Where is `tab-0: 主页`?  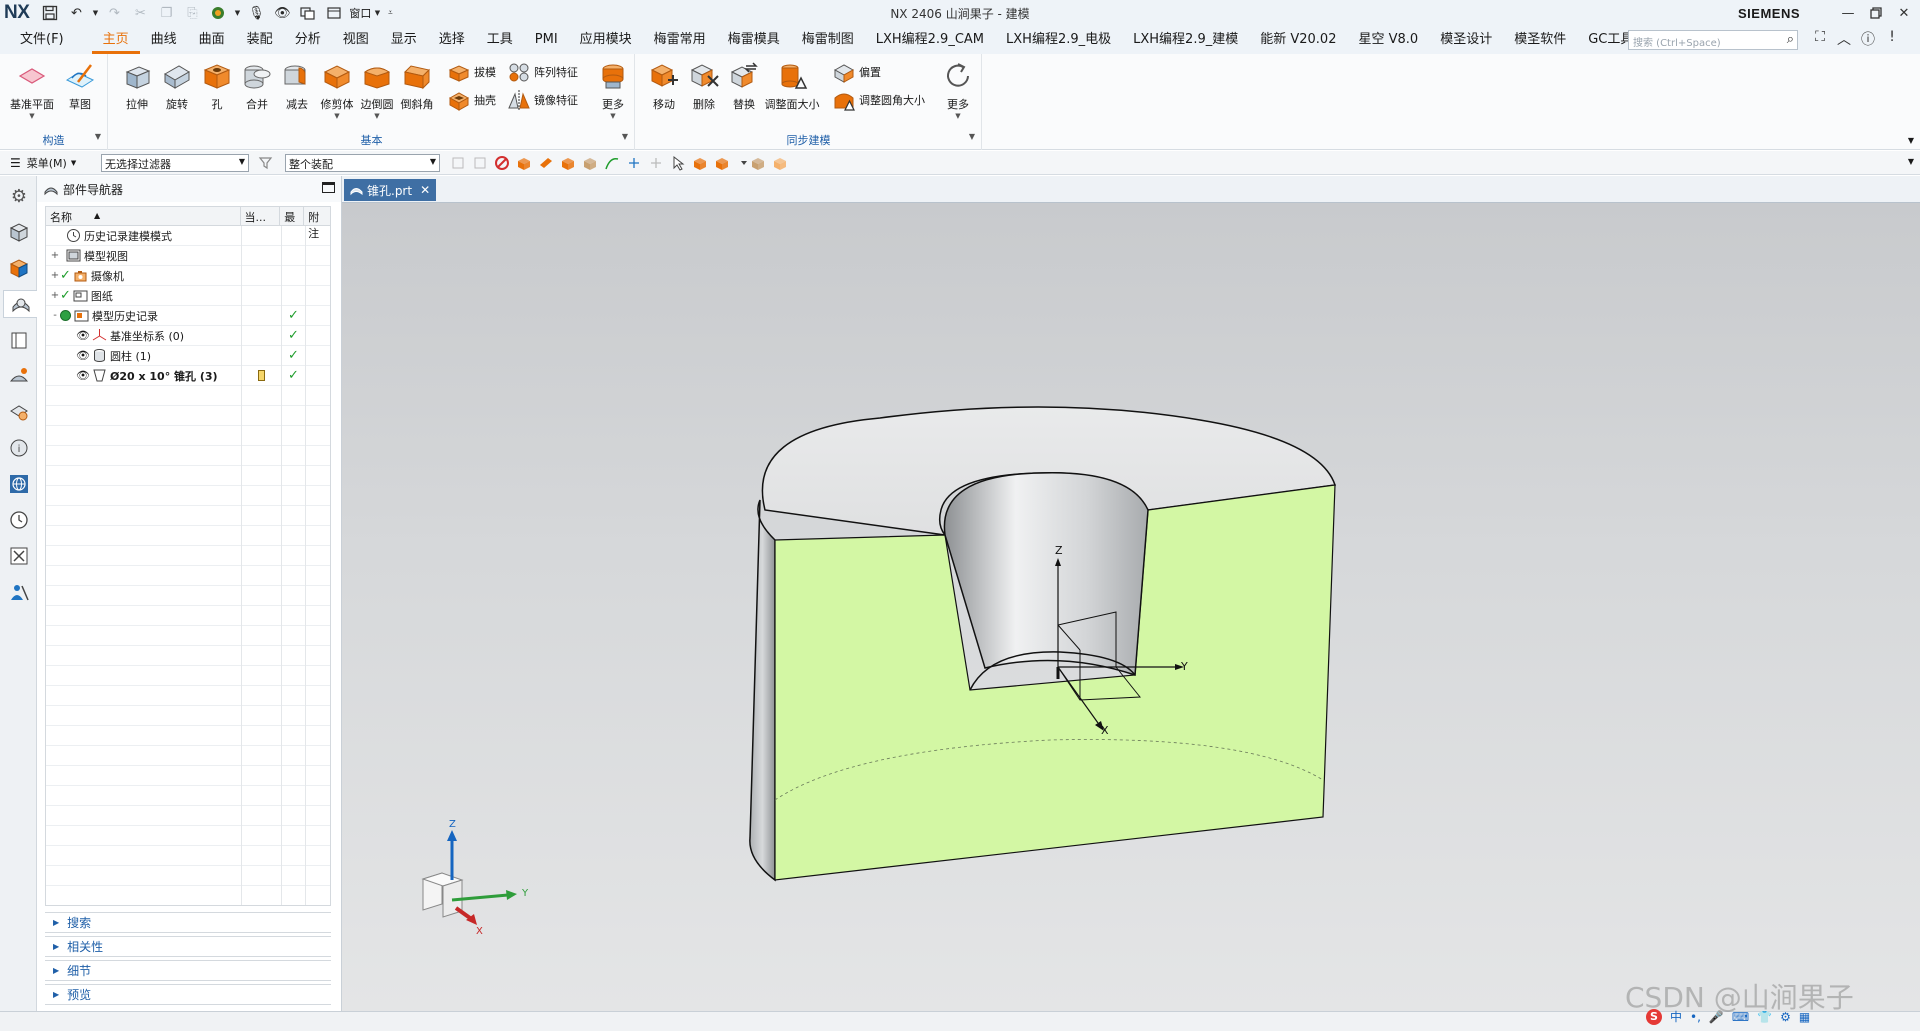
tab-0: 主页 is located at coordinates (115, 40).